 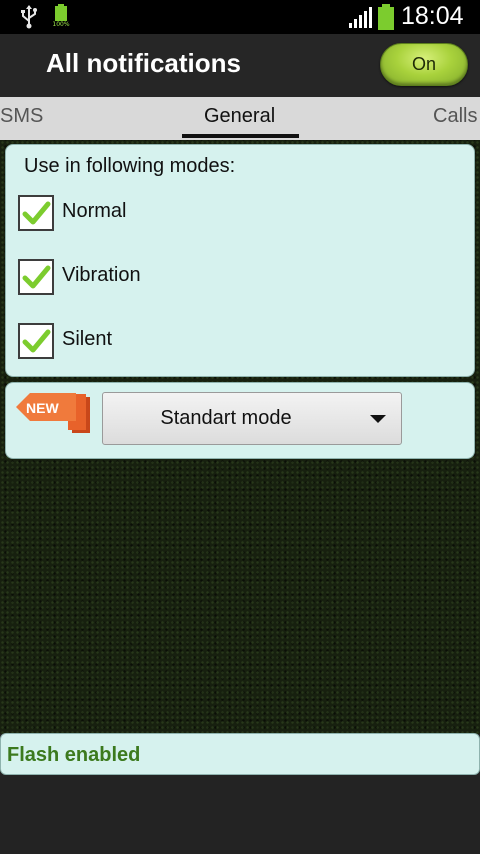 I want to click on new-badge-label: NEW, so click(x=42, y=408).